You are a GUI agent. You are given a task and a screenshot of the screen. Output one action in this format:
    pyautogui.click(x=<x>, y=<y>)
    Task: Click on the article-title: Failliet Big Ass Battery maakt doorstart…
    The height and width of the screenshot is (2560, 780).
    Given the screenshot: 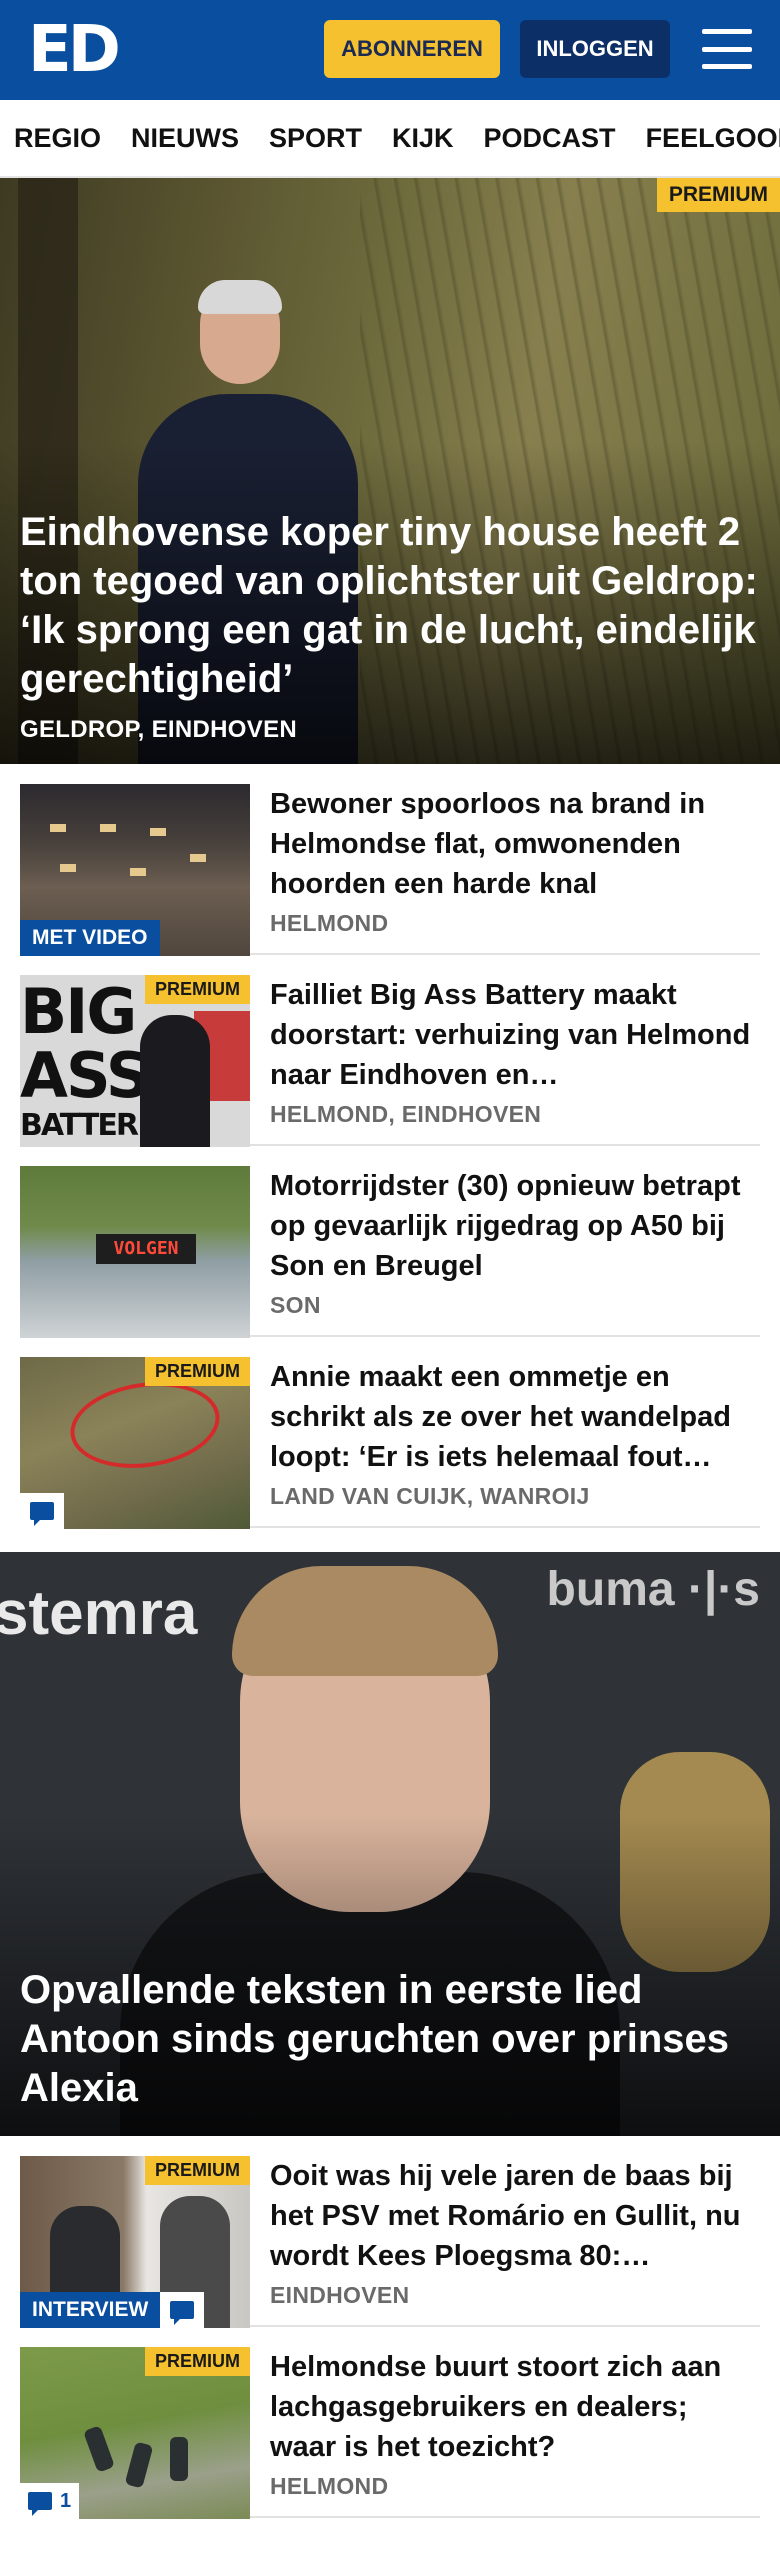 What is the action you would take?
    pyautogui.click(x=515, y=1035)
    